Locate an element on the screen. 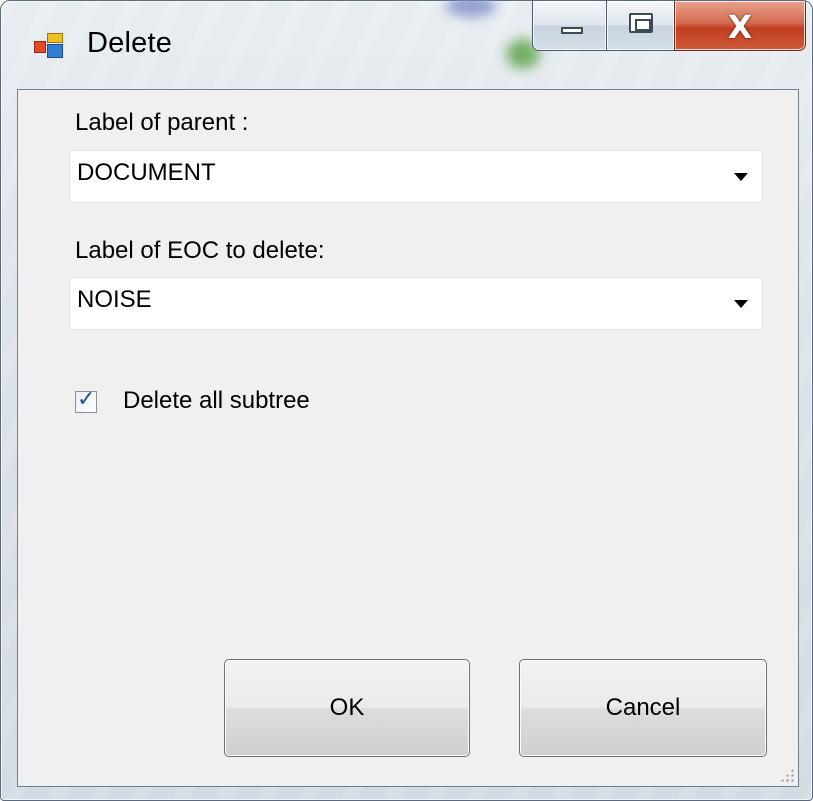 The height and width of the screenshot is (801, 813). delete-subtree-checkbox: ✓ is located at coordinates (86, 400).